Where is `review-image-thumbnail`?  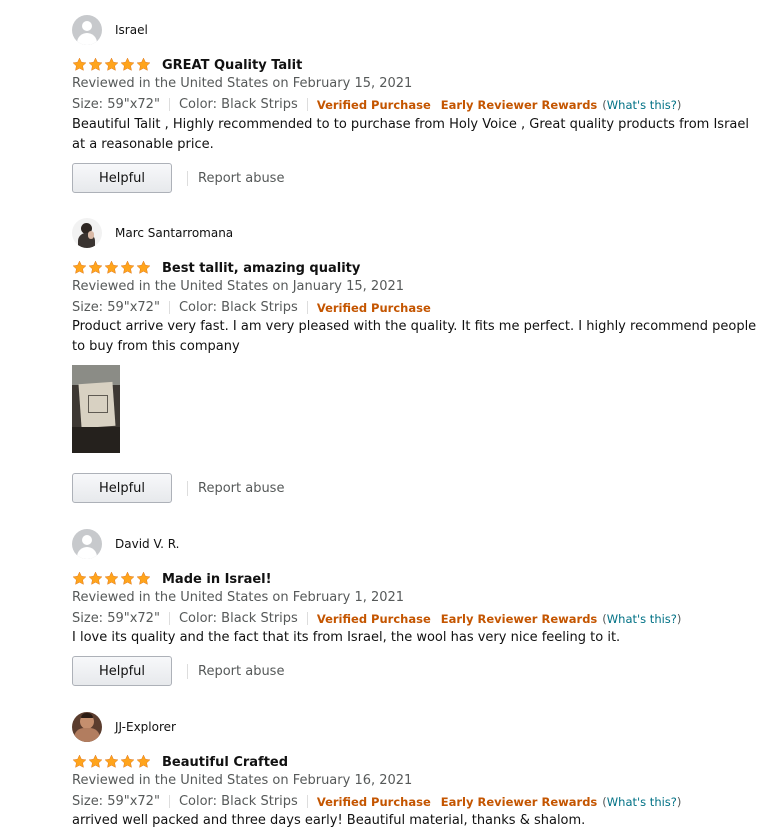 review-image-thumbnail is located at coordinates (96, 409).